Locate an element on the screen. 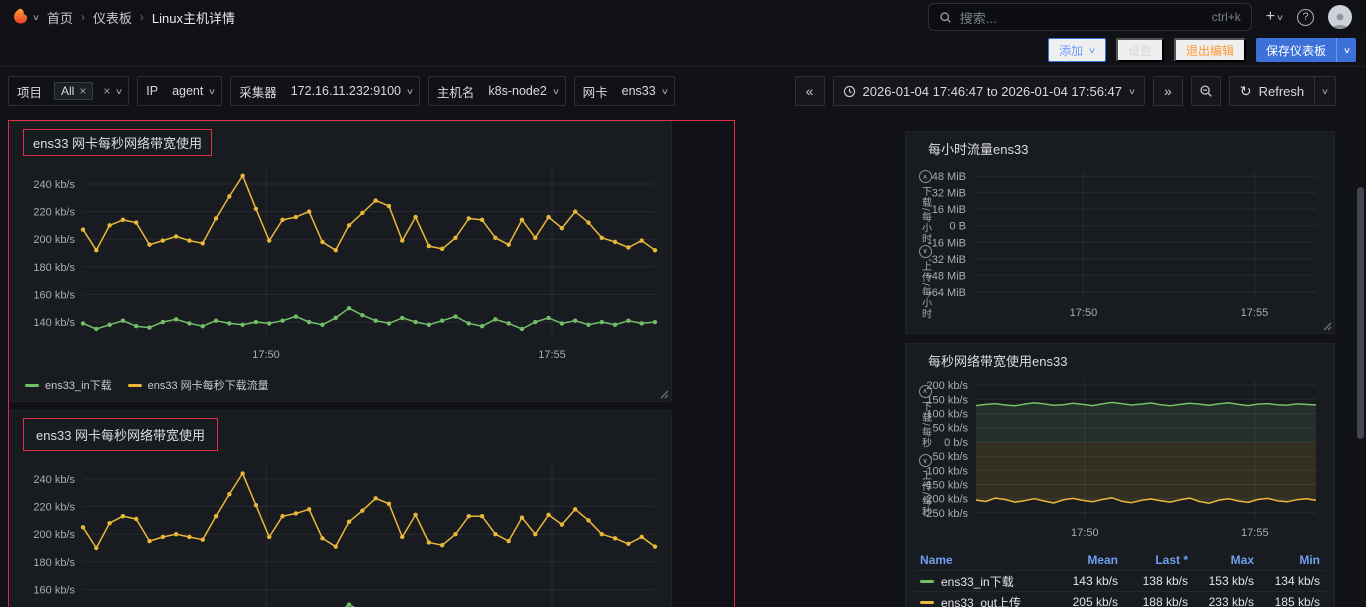 This screenshot has width=1366, height=607. user-icon is located at coordinates (1340, 21).